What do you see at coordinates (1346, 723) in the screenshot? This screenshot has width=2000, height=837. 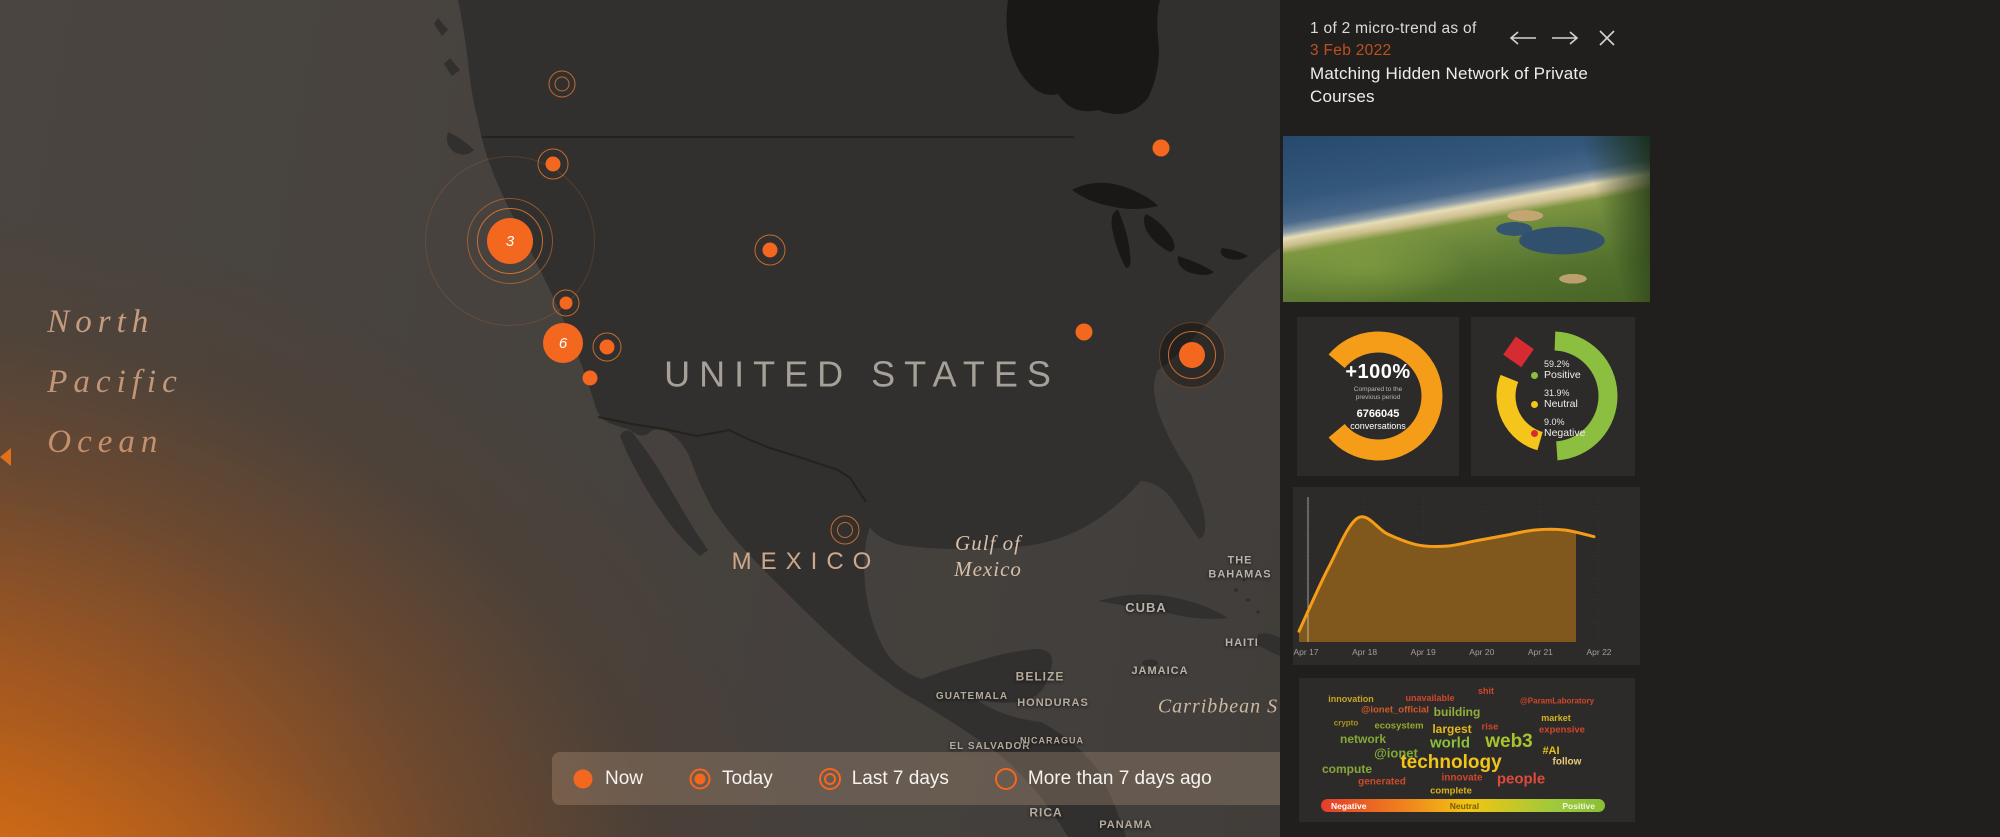 I see `cloud-word: crypto` at bounding box center [1346, 723].